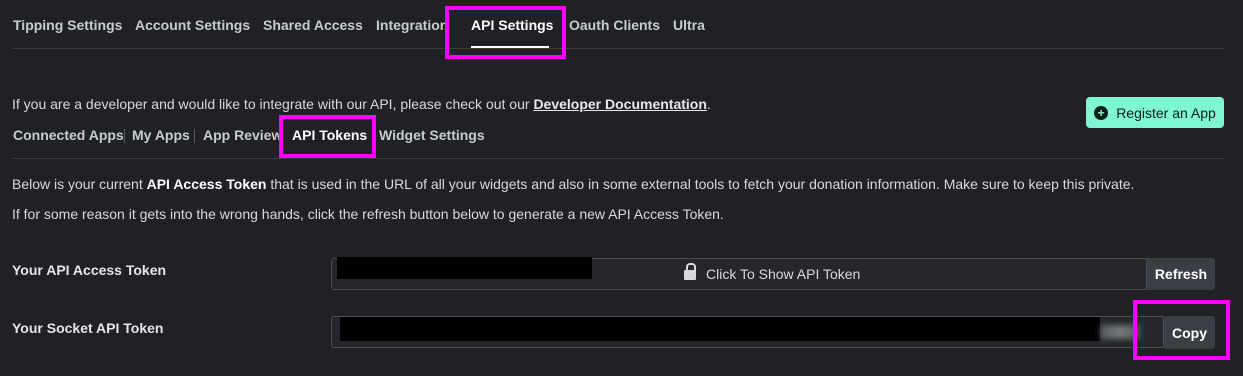 The width and height of the screenshot is (1243, 376). I want to click on highlight-api-settings-tab, so click(505, 32).